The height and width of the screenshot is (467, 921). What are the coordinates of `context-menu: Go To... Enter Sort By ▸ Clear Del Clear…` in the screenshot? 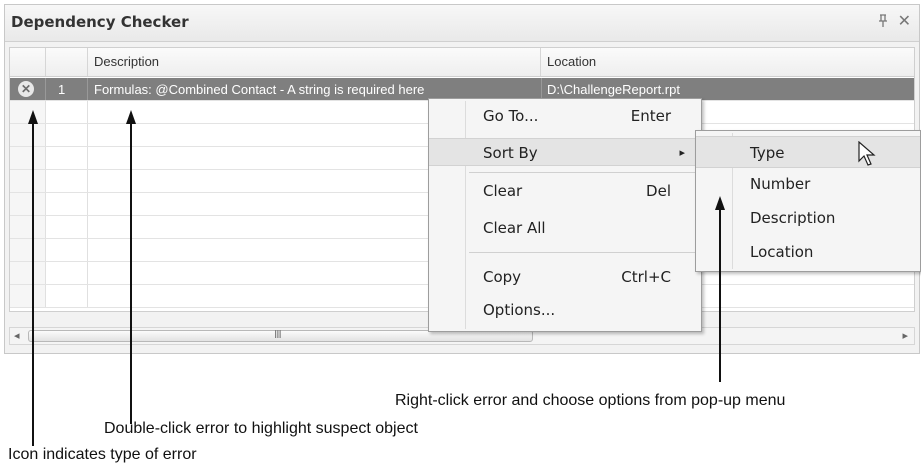 It's located at (565, 215).